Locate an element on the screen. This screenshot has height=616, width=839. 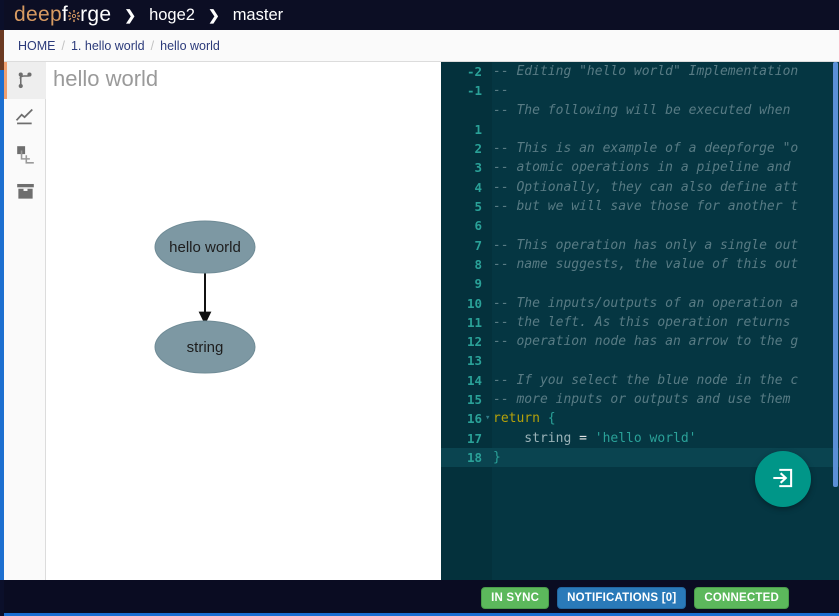
code-line-text: } is located at coordinates (497, 457).